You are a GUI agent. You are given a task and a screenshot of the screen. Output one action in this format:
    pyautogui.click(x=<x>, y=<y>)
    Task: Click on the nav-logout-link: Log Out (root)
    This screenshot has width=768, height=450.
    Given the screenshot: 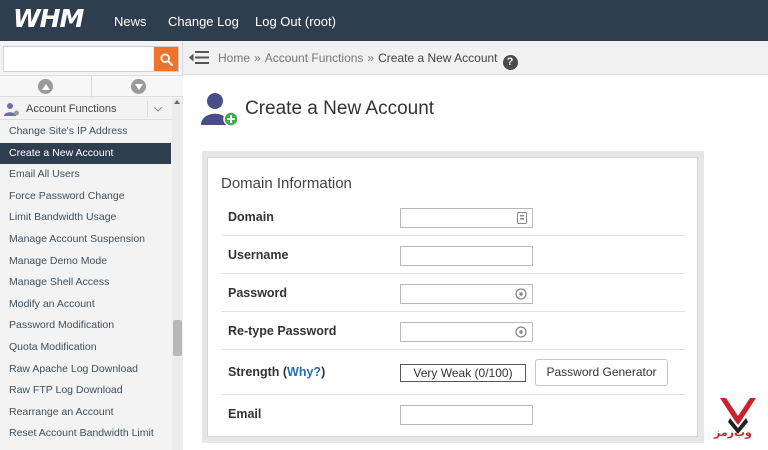 What is the action you would take?
    pyautogui.click(x=295, y=22)
    